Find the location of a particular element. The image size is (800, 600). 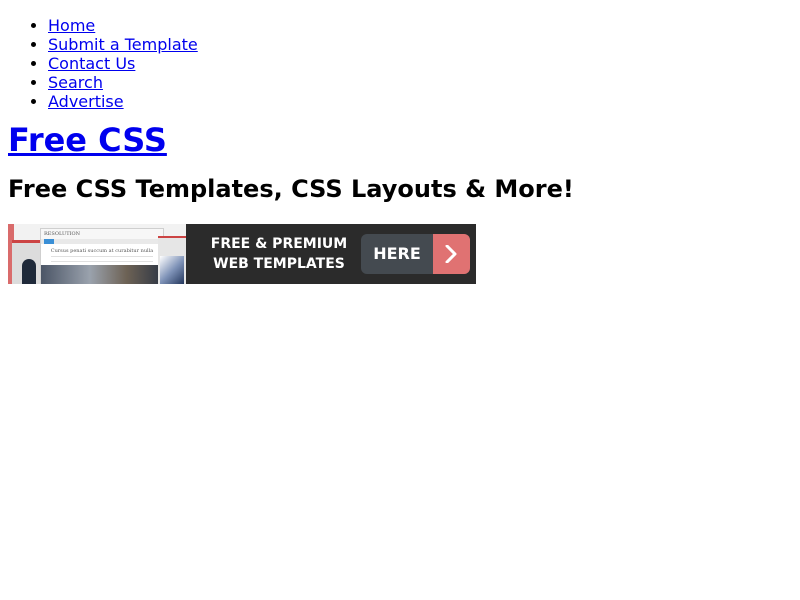

preview-brand: RESOLUTION is located at coordinates (102, 234).